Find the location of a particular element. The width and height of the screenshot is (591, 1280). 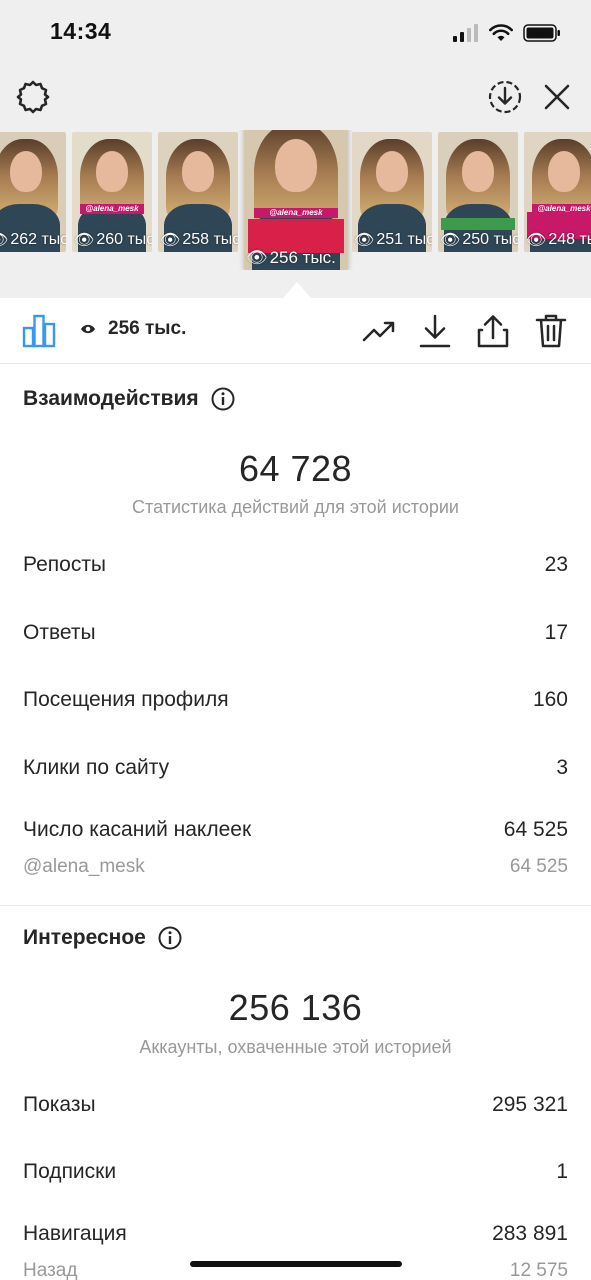

battery-icon is located at coordinates (541, 33).